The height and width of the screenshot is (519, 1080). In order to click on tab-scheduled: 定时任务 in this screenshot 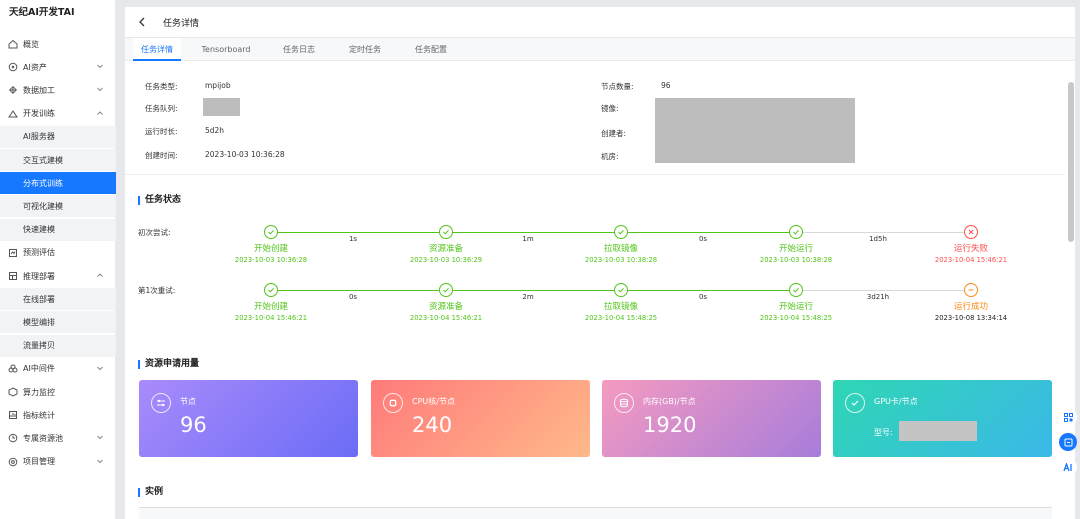, I will do `click(365, 49)`.